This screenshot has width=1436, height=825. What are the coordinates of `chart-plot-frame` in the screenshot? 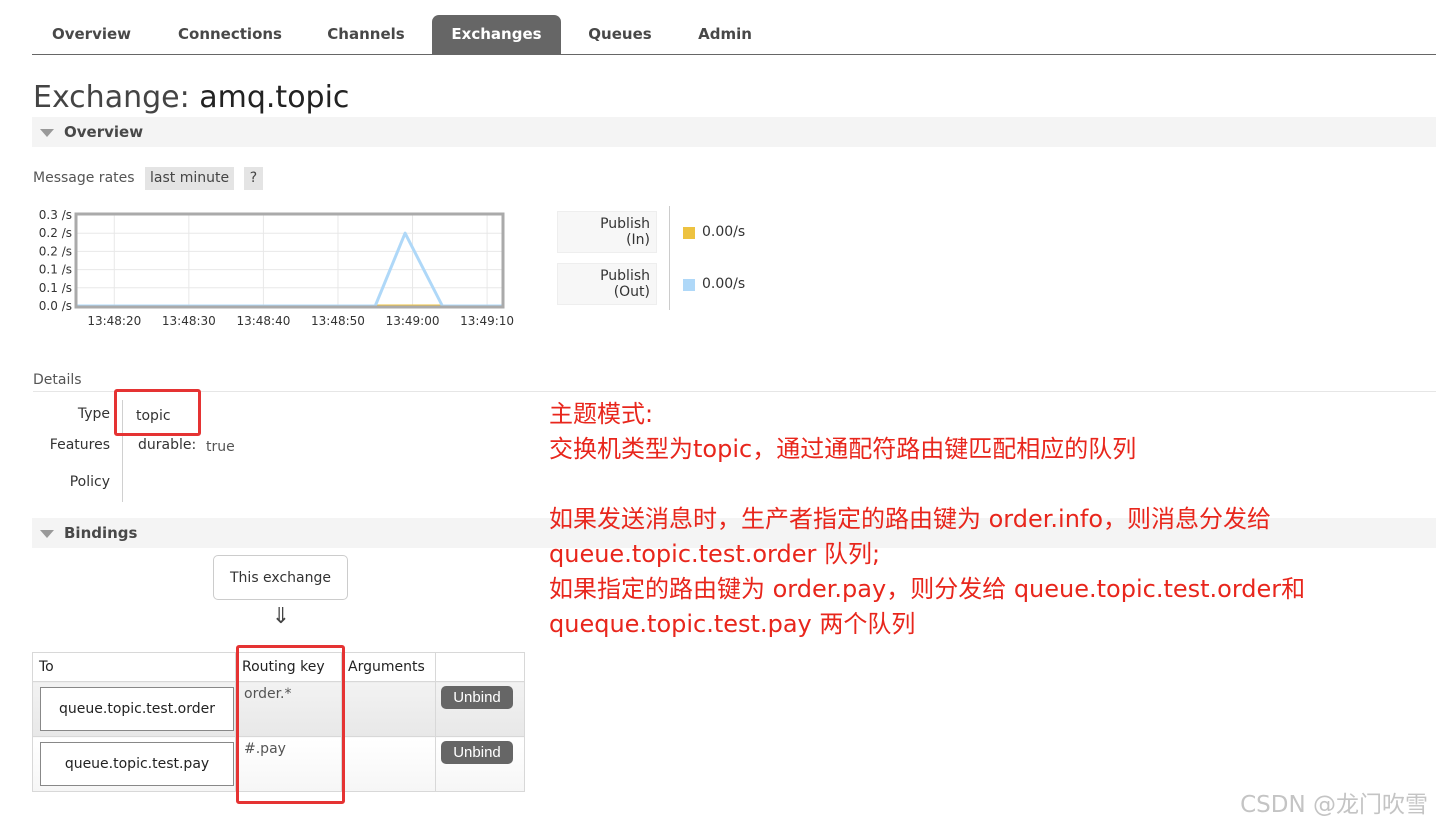 It's located at (289, 260).